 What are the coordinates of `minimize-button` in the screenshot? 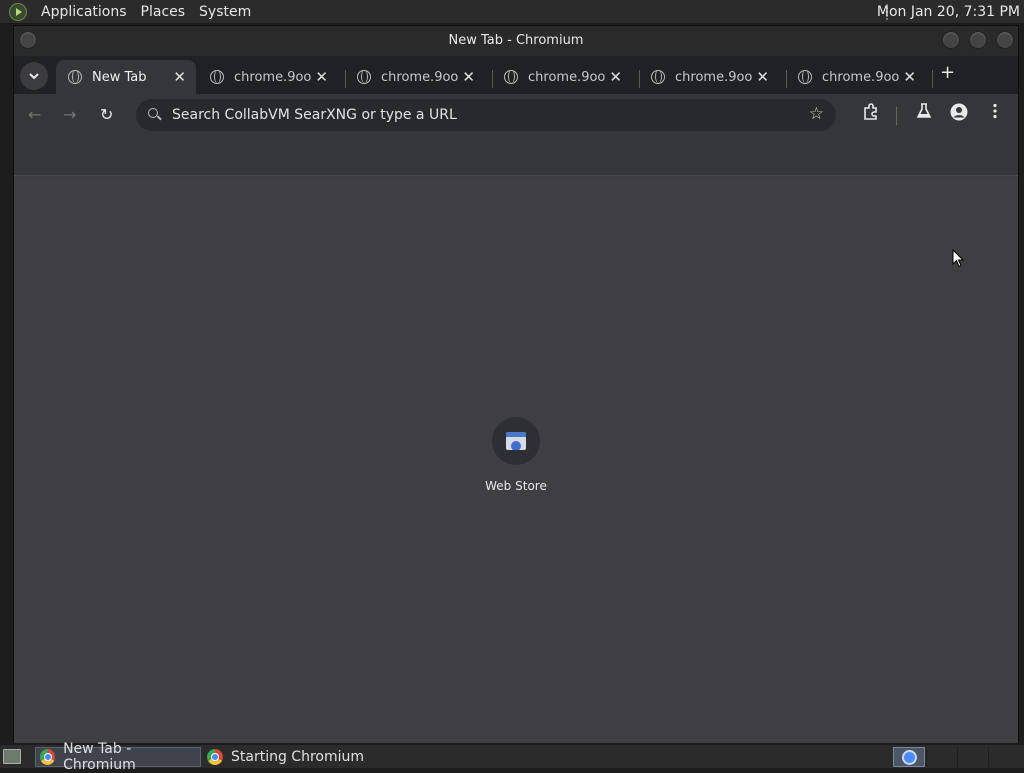 It's located at (951, 40).